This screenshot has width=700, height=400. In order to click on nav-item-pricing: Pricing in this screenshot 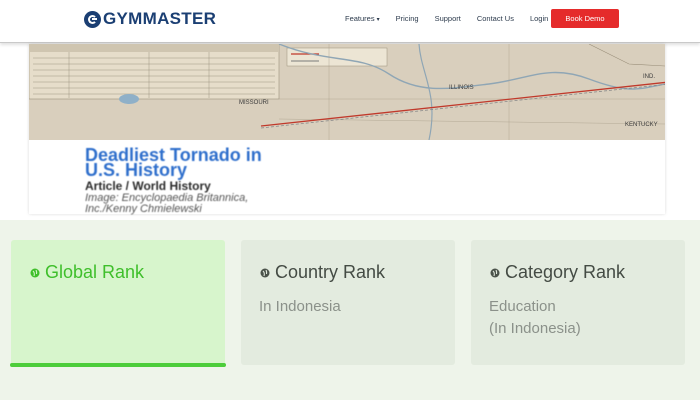, I will do `click(407, 18)`.